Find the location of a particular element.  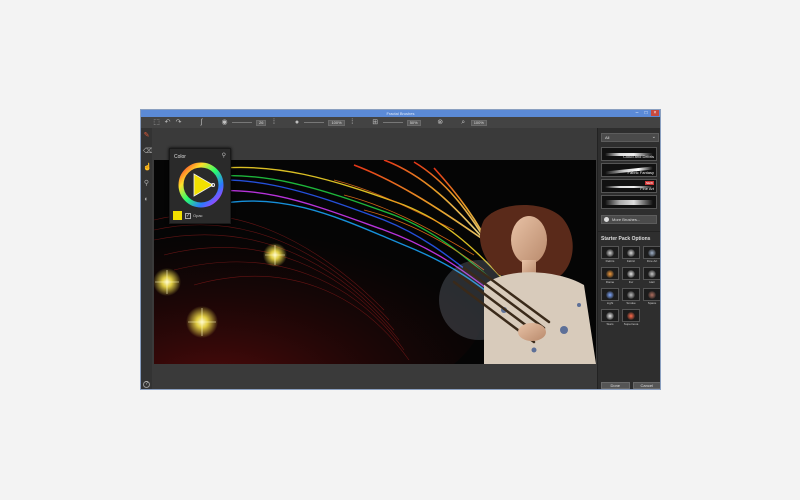

preset-label: Debris is located at coordinates (610, 261).